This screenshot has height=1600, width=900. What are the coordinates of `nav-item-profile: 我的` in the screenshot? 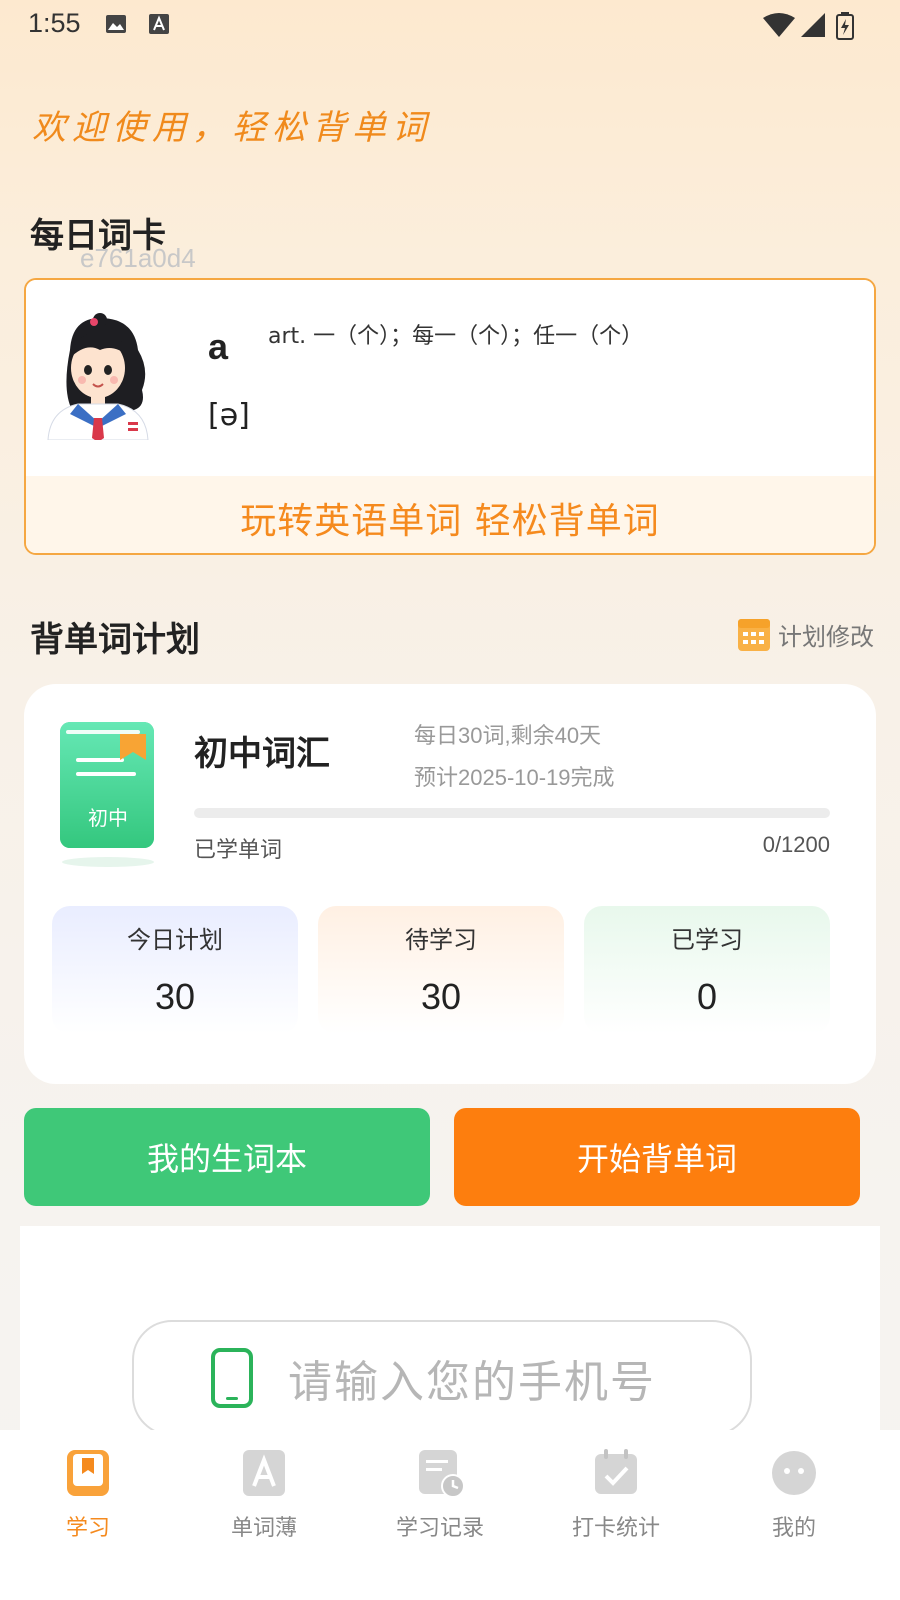 It's located at (794, 1495).